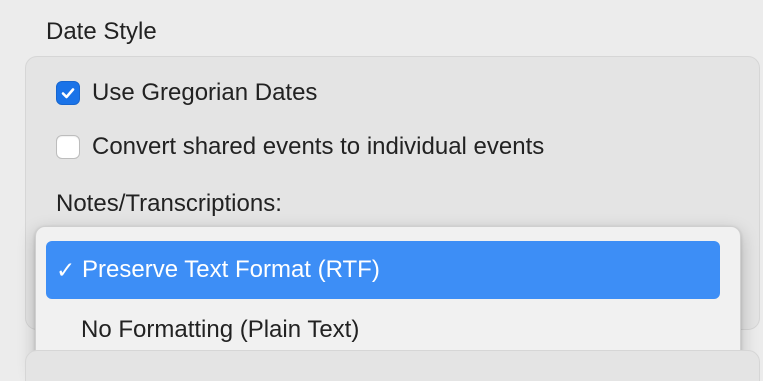 The width and height of the screenshot is (763, 381). I want to click on menu-item-preserve-text-format: ✓ Preserve Text Format (RTF), so click(383, 270).